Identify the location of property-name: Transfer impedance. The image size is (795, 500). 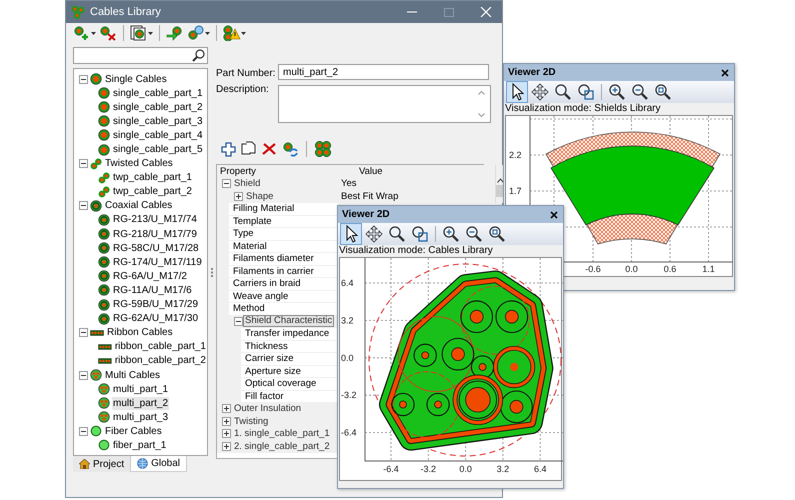
(289, 334).